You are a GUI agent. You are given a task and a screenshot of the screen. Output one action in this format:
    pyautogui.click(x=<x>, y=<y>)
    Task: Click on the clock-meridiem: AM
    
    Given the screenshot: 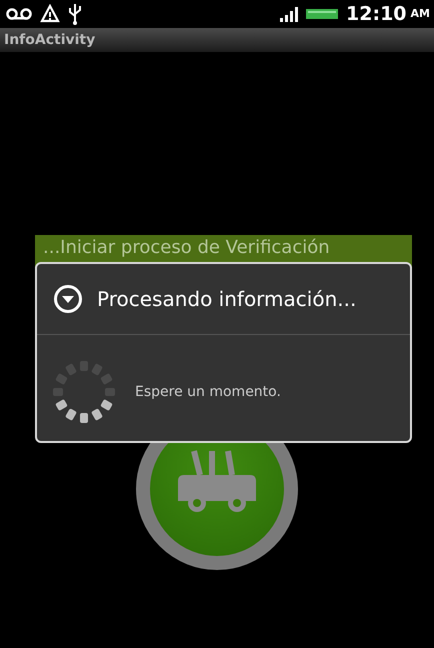 What is the action you would take?
    pyautogui.click(x=420, y=14)
    